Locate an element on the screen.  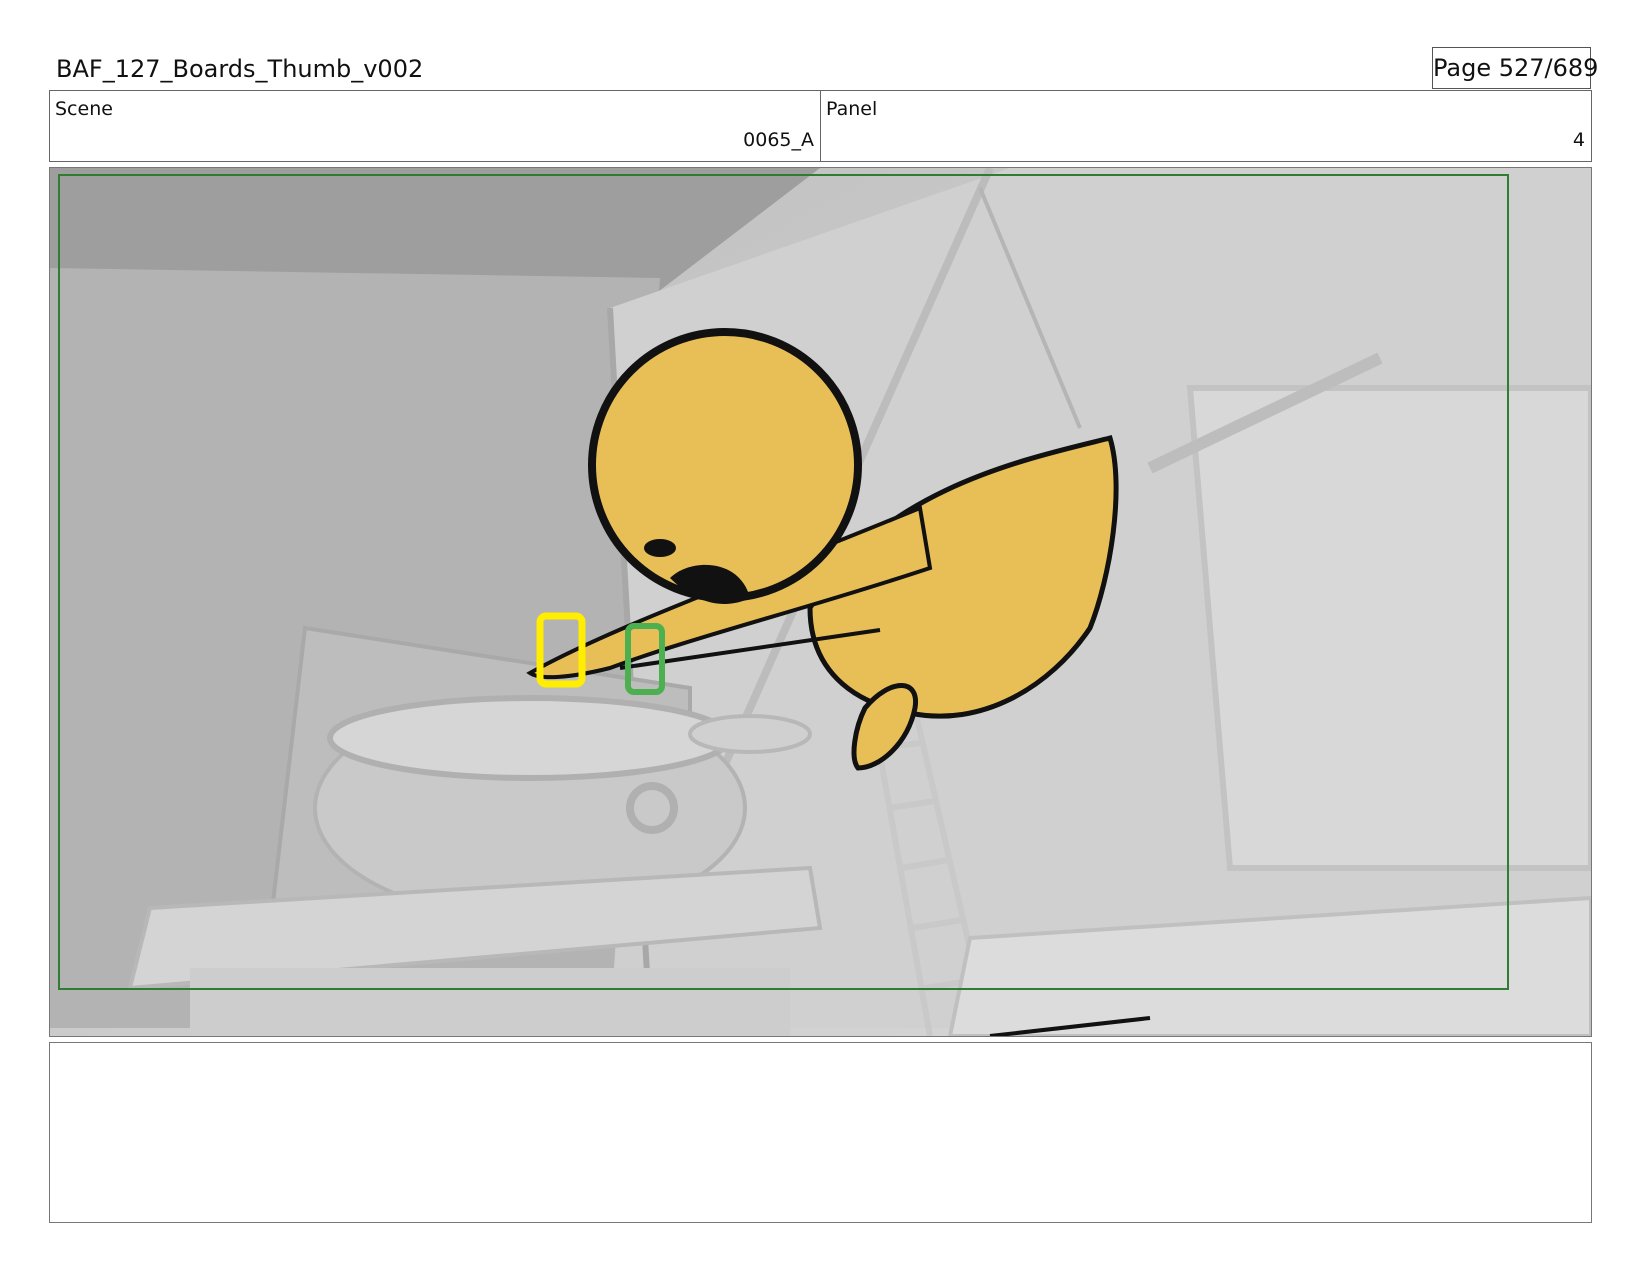
back-panel is located at coordinates (1388, 628).